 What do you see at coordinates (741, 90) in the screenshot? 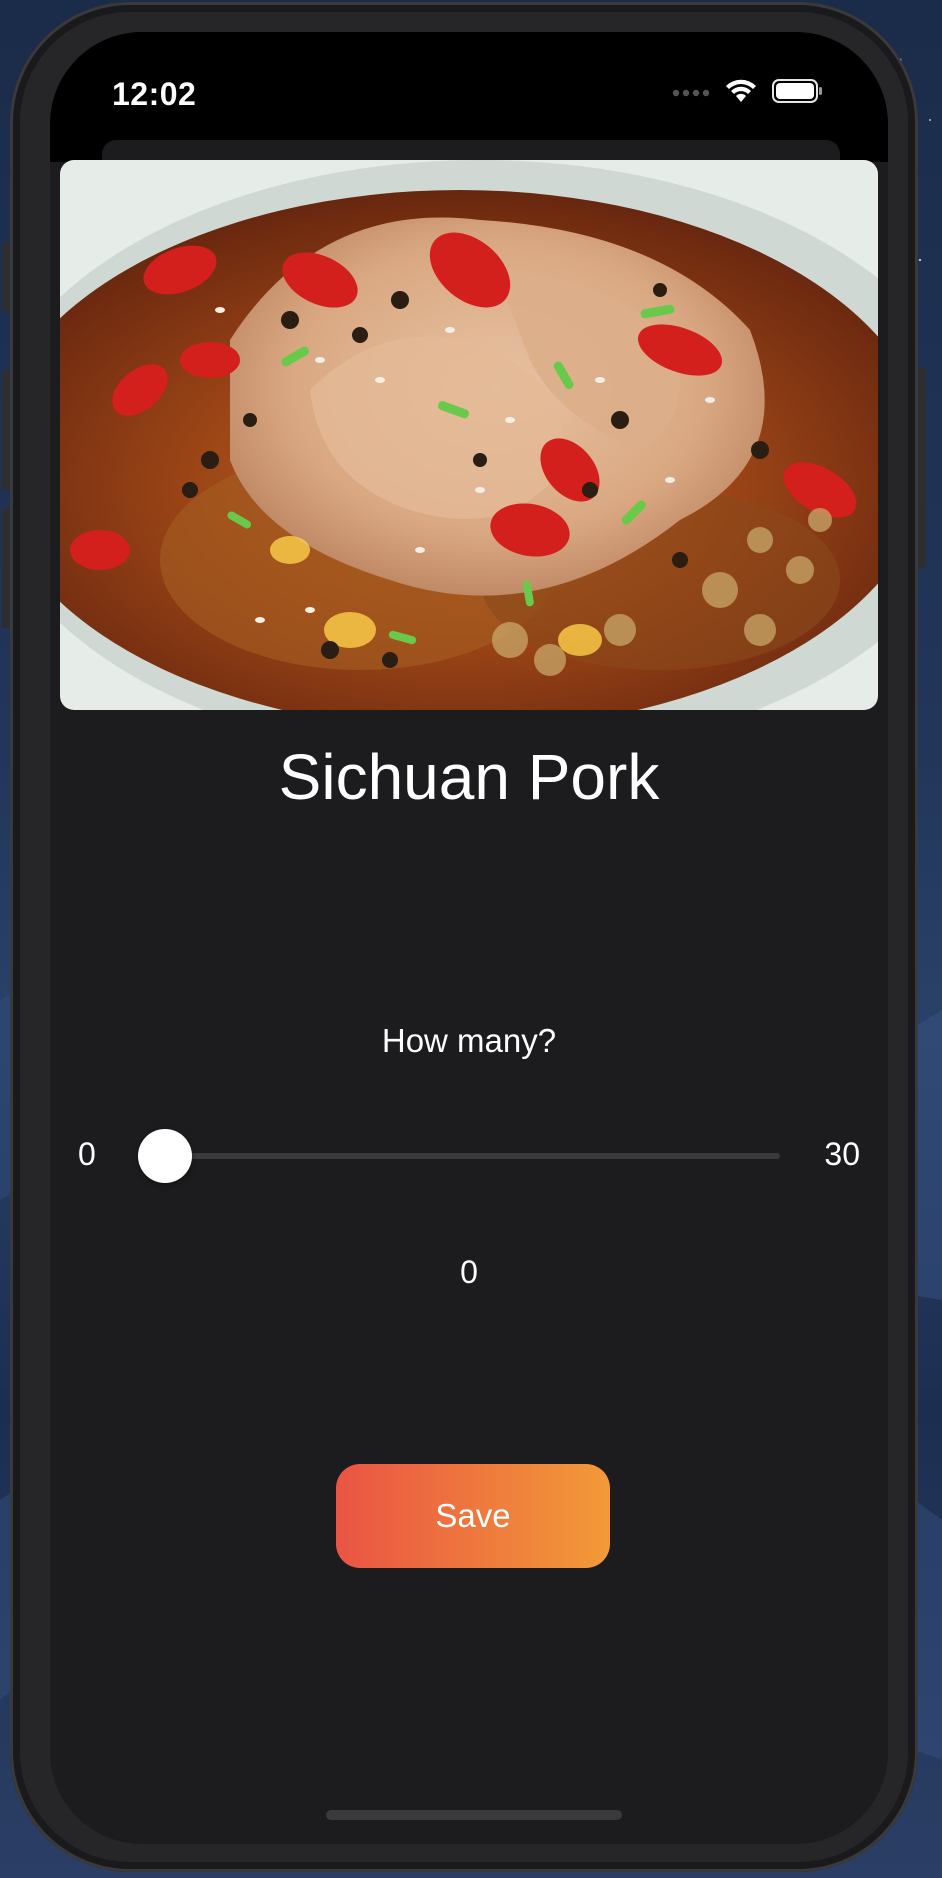
I see `wifi-icon` at bounding box center [741, 90].